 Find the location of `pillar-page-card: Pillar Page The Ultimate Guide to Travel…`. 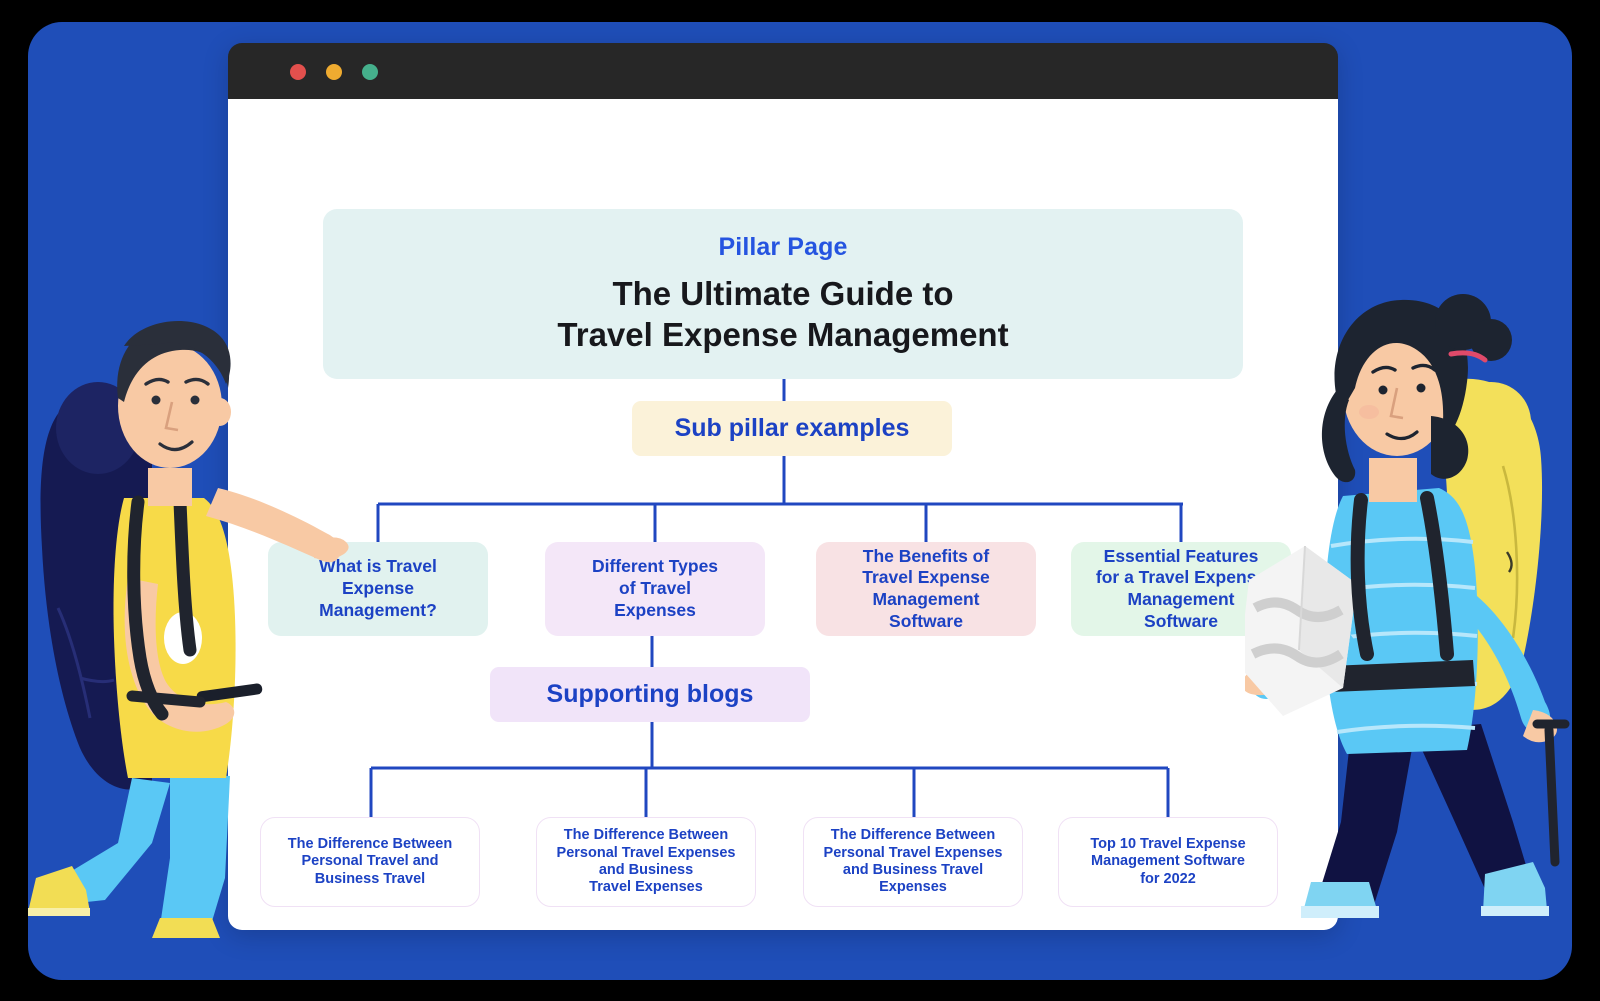

pillar-page-card: Pillar Page The Ultimate Guide to Travel… is located at coordinates (783, 294).